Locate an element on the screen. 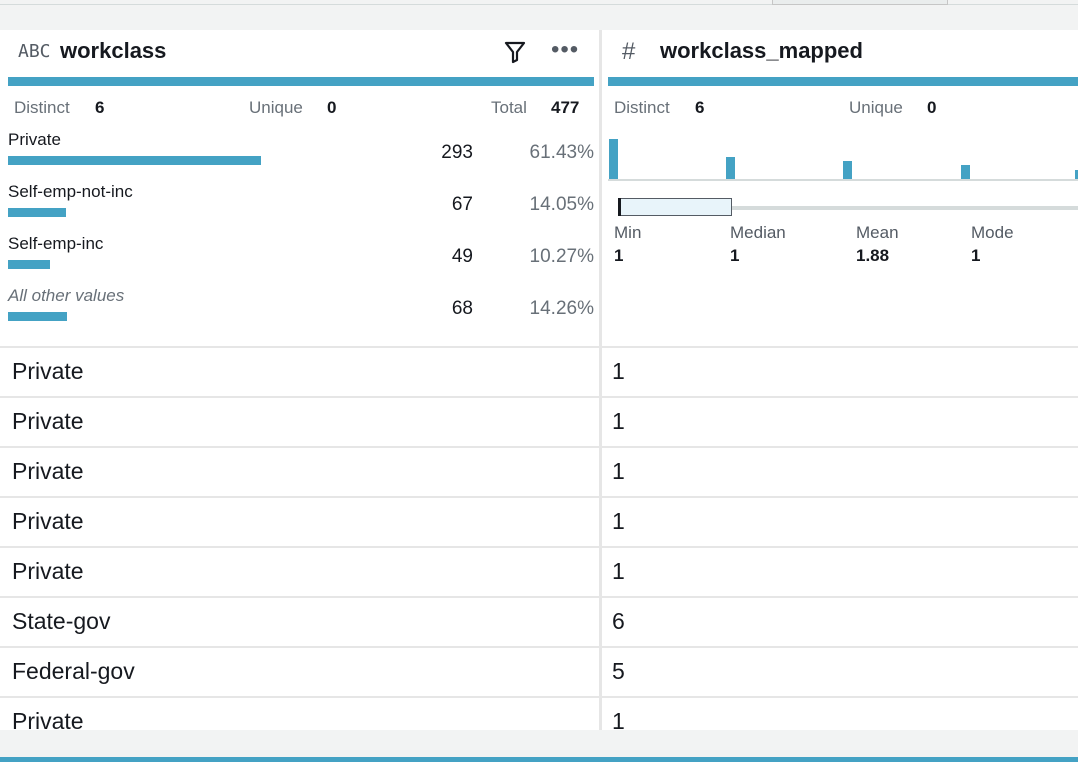 The height and width of the screenshot is (762, 1078). category-percent: 14.05% is located at coordinates (561, 204).